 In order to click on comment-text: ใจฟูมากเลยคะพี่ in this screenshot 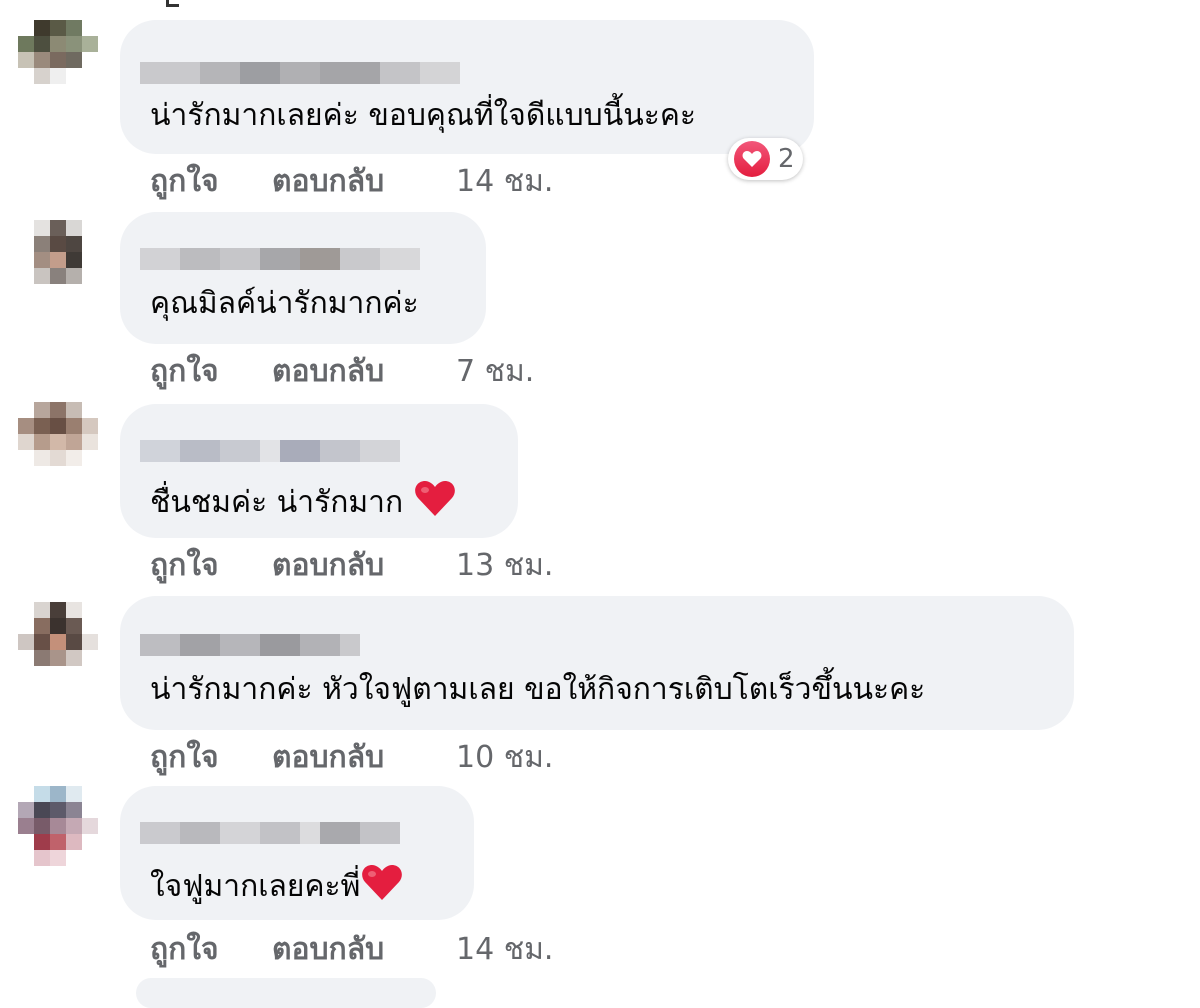, I will do `click(277, 887)`.